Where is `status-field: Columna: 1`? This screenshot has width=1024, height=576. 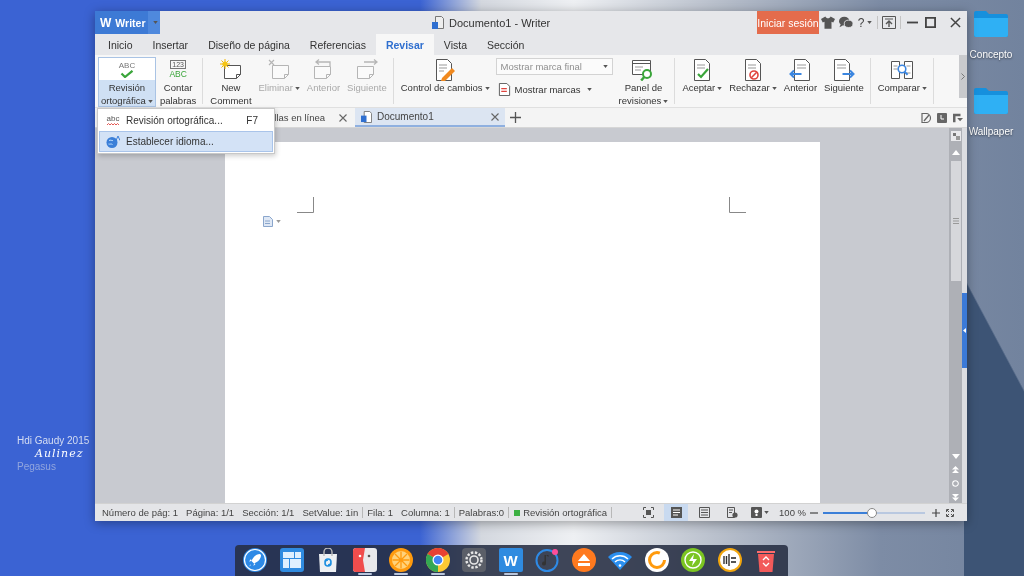 status-field: Columna: 1 is located at coordinates (425, 512).